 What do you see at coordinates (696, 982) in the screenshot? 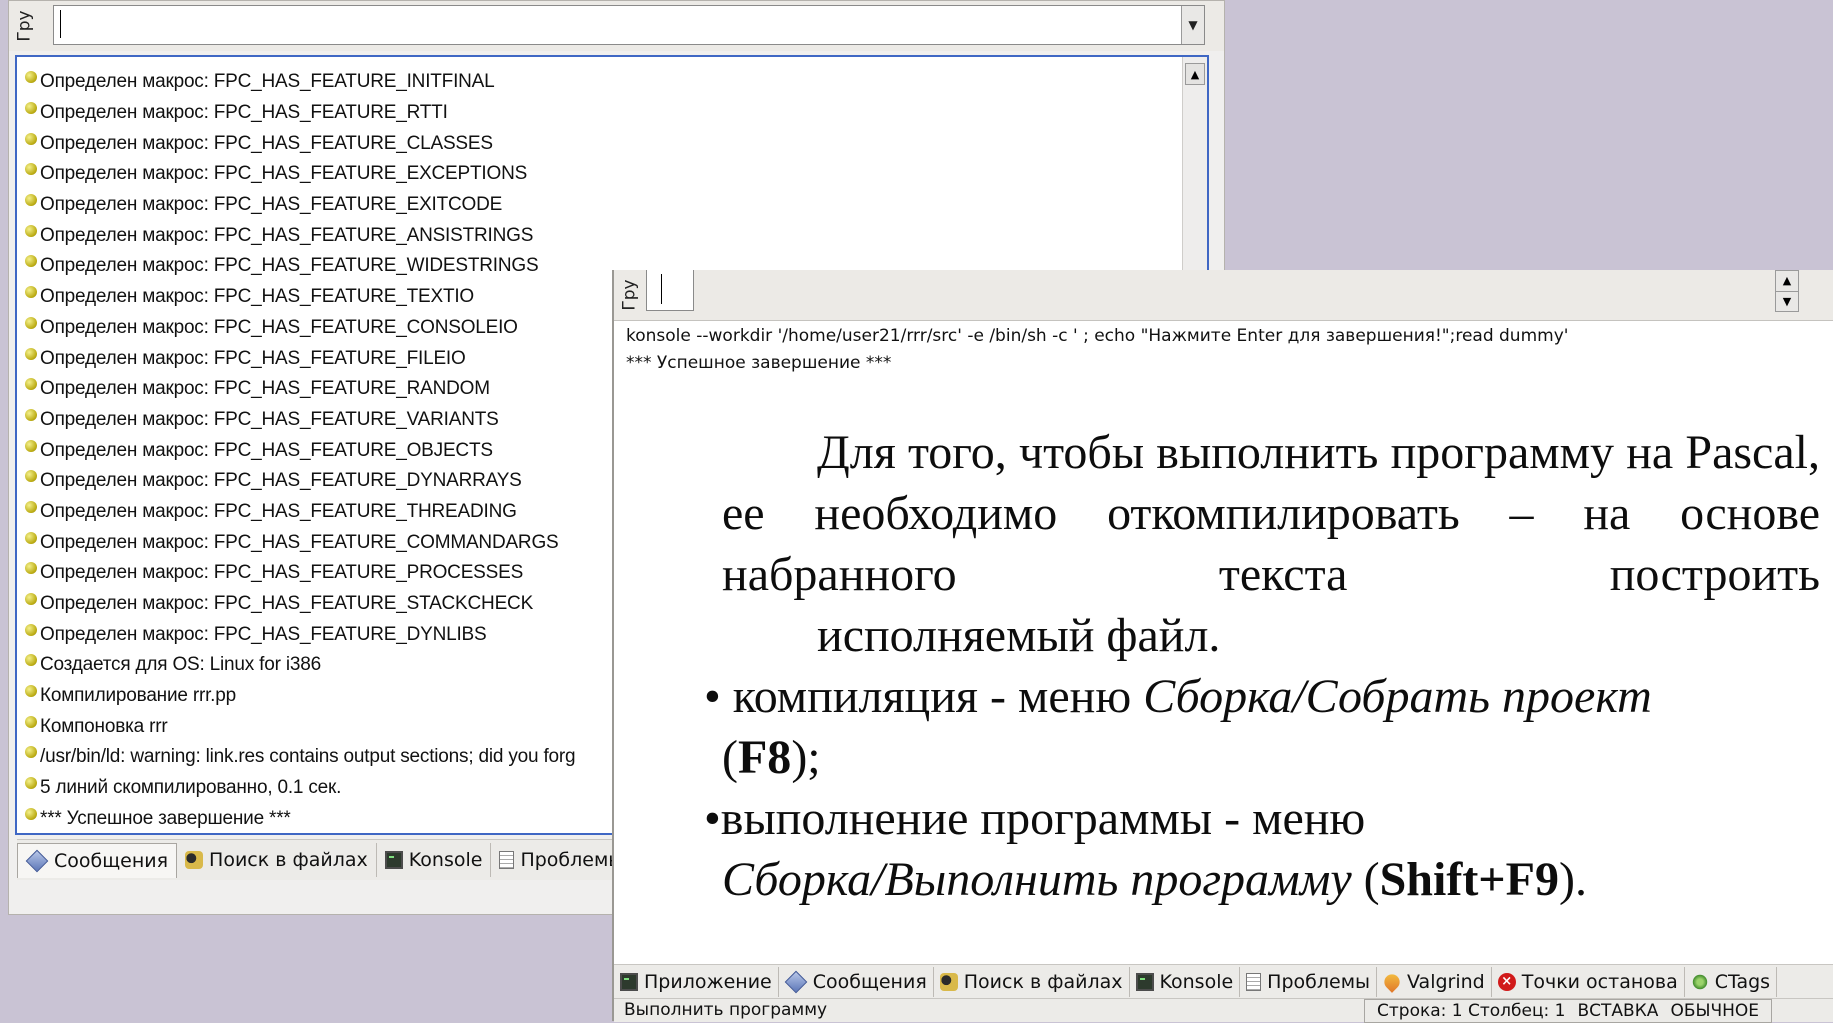
I see `tab-0: Приложение` at bounding box center [696, 982].